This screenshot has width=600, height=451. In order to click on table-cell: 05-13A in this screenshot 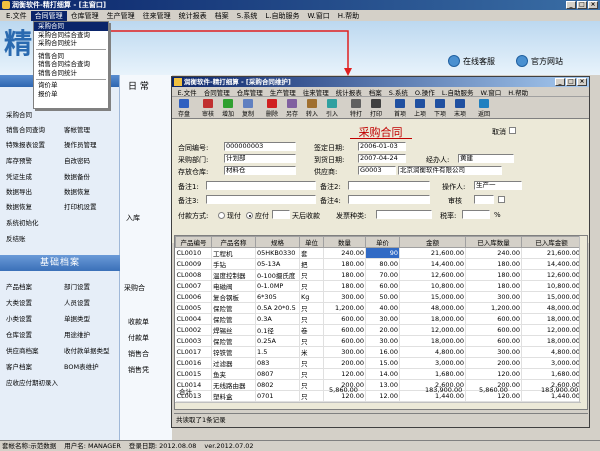, I will do `click(277, 264)`.